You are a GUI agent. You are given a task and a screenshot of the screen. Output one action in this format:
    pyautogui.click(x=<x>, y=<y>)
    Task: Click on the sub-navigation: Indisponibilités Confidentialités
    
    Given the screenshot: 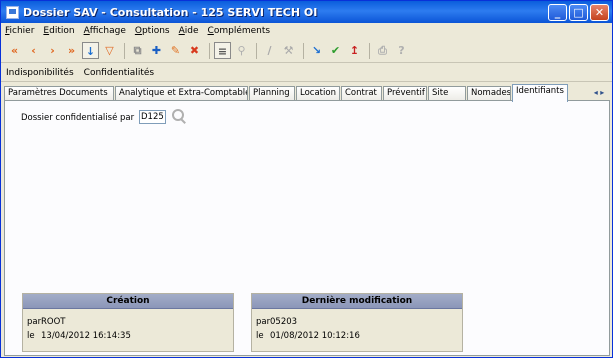 What is the action you would take?
    pyautogui.click(x=306, y=73)
    